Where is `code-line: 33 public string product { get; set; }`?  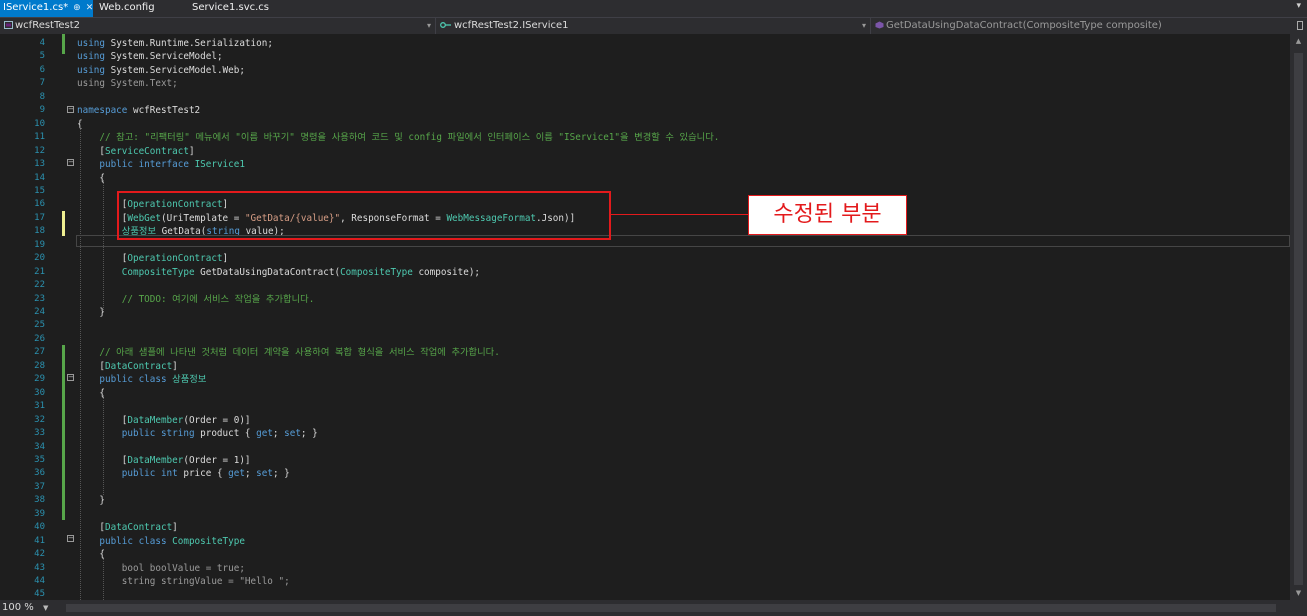
code-line: 33 public string product { get; set; } is located at coordinates (645, 433).